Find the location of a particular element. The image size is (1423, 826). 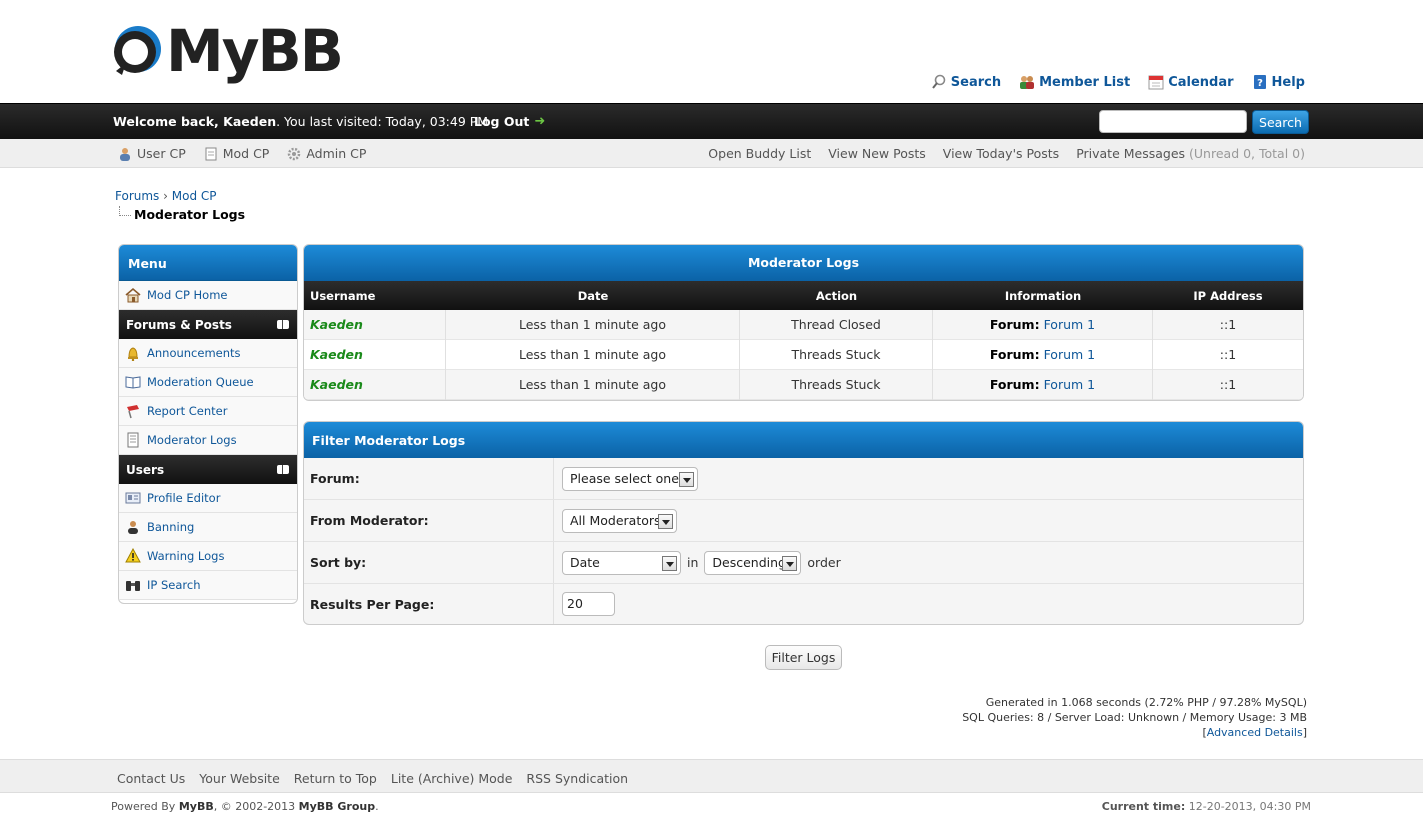

moderator-select: All Moderators is located at coordinates (619, 520).